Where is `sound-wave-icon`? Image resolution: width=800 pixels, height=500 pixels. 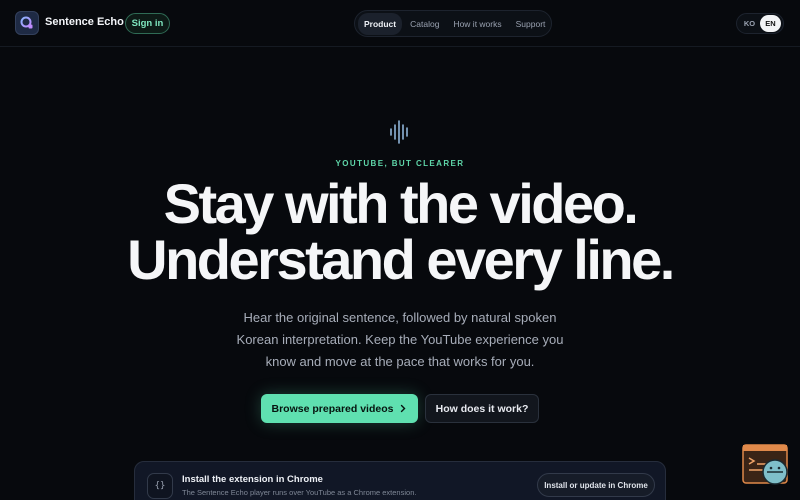
sound-wave-icon is located at coordinates (399, 132).